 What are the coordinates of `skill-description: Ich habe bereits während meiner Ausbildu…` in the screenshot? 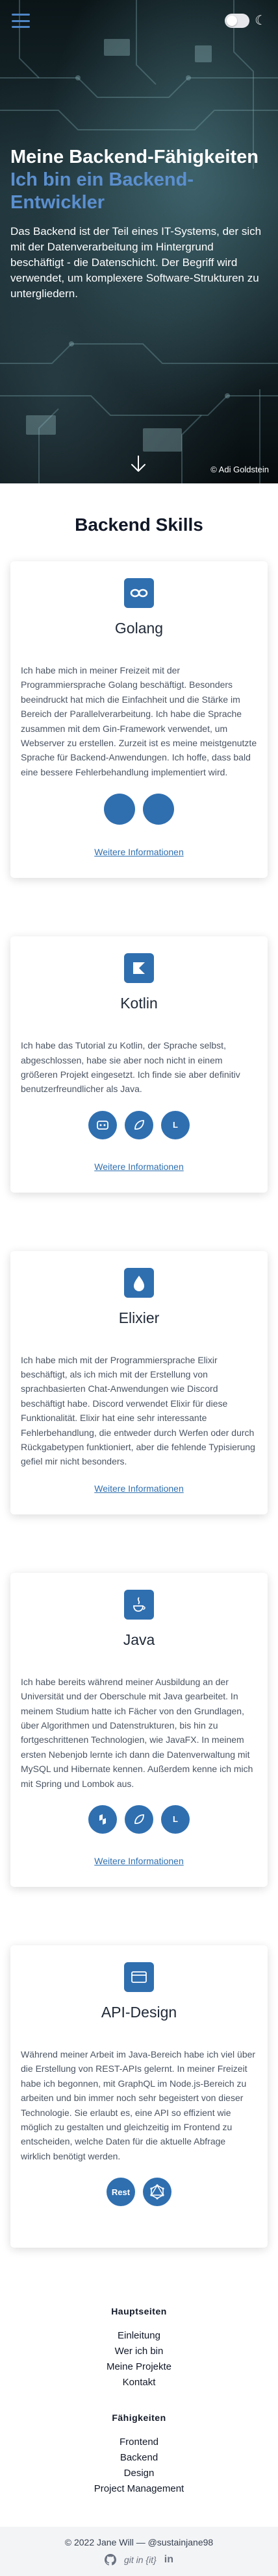 It's located at (137, 1732).